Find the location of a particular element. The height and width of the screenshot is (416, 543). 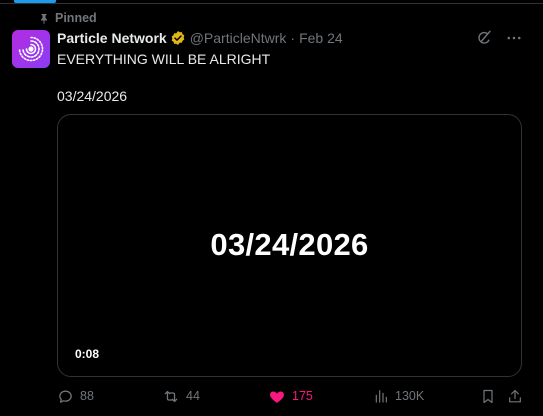

reply-count: 88 is located at coordinates (87, 396).